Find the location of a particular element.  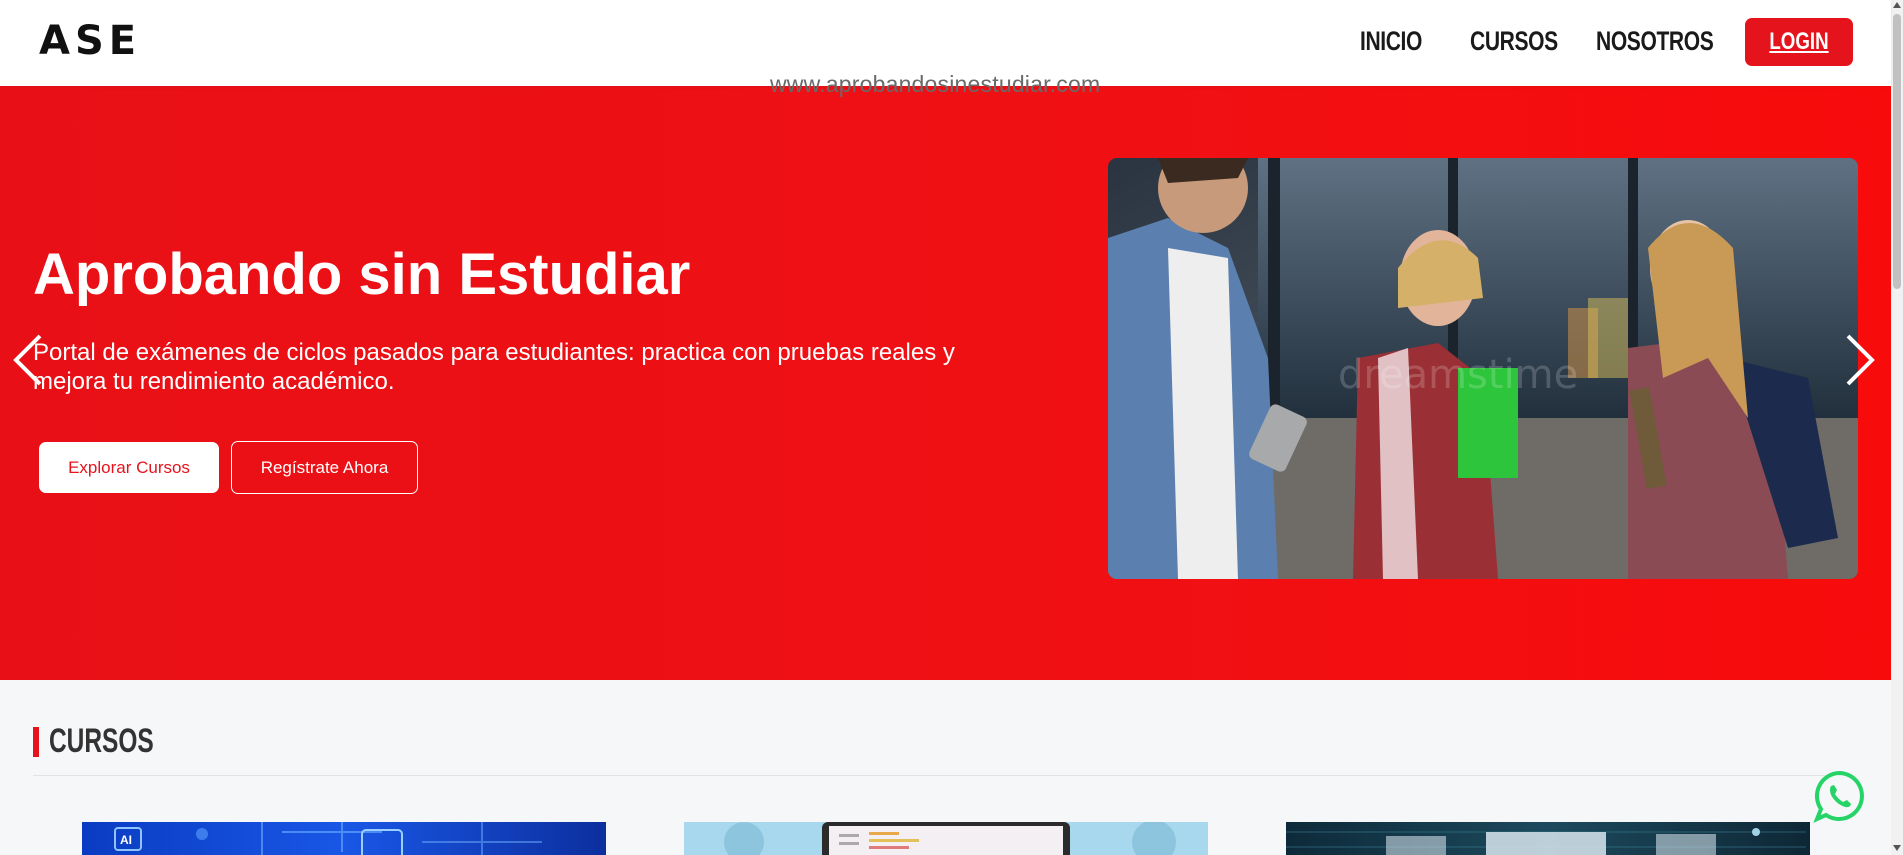

svg-text: dreamstime is located at coordinates (1458, 375).